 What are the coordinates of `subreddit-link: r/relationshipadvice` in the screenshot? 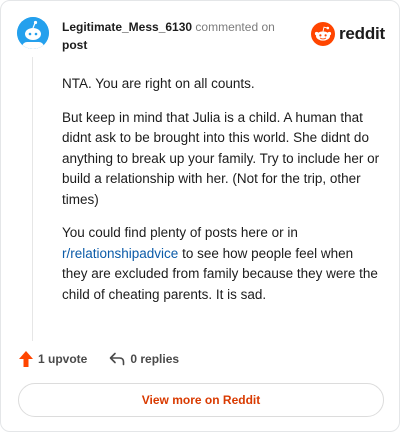 It's located at (120, 253).